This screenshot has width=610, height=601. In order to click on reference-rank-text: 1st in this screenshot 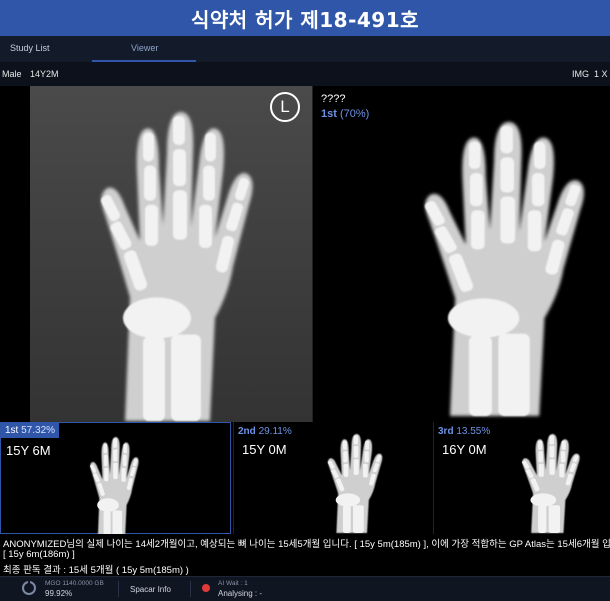, I will do `click(329, 114)`.